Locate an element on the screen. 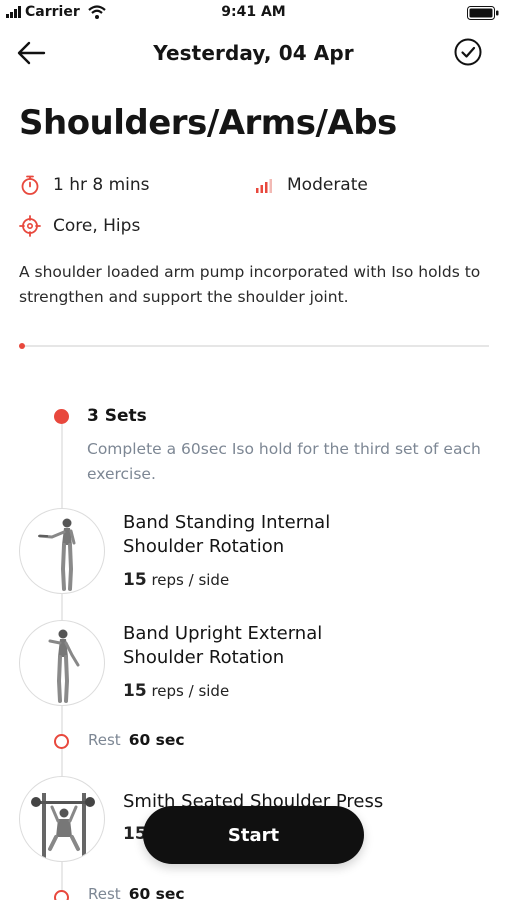  focus-row: Core, Hips is located at coordinates (79, 226).